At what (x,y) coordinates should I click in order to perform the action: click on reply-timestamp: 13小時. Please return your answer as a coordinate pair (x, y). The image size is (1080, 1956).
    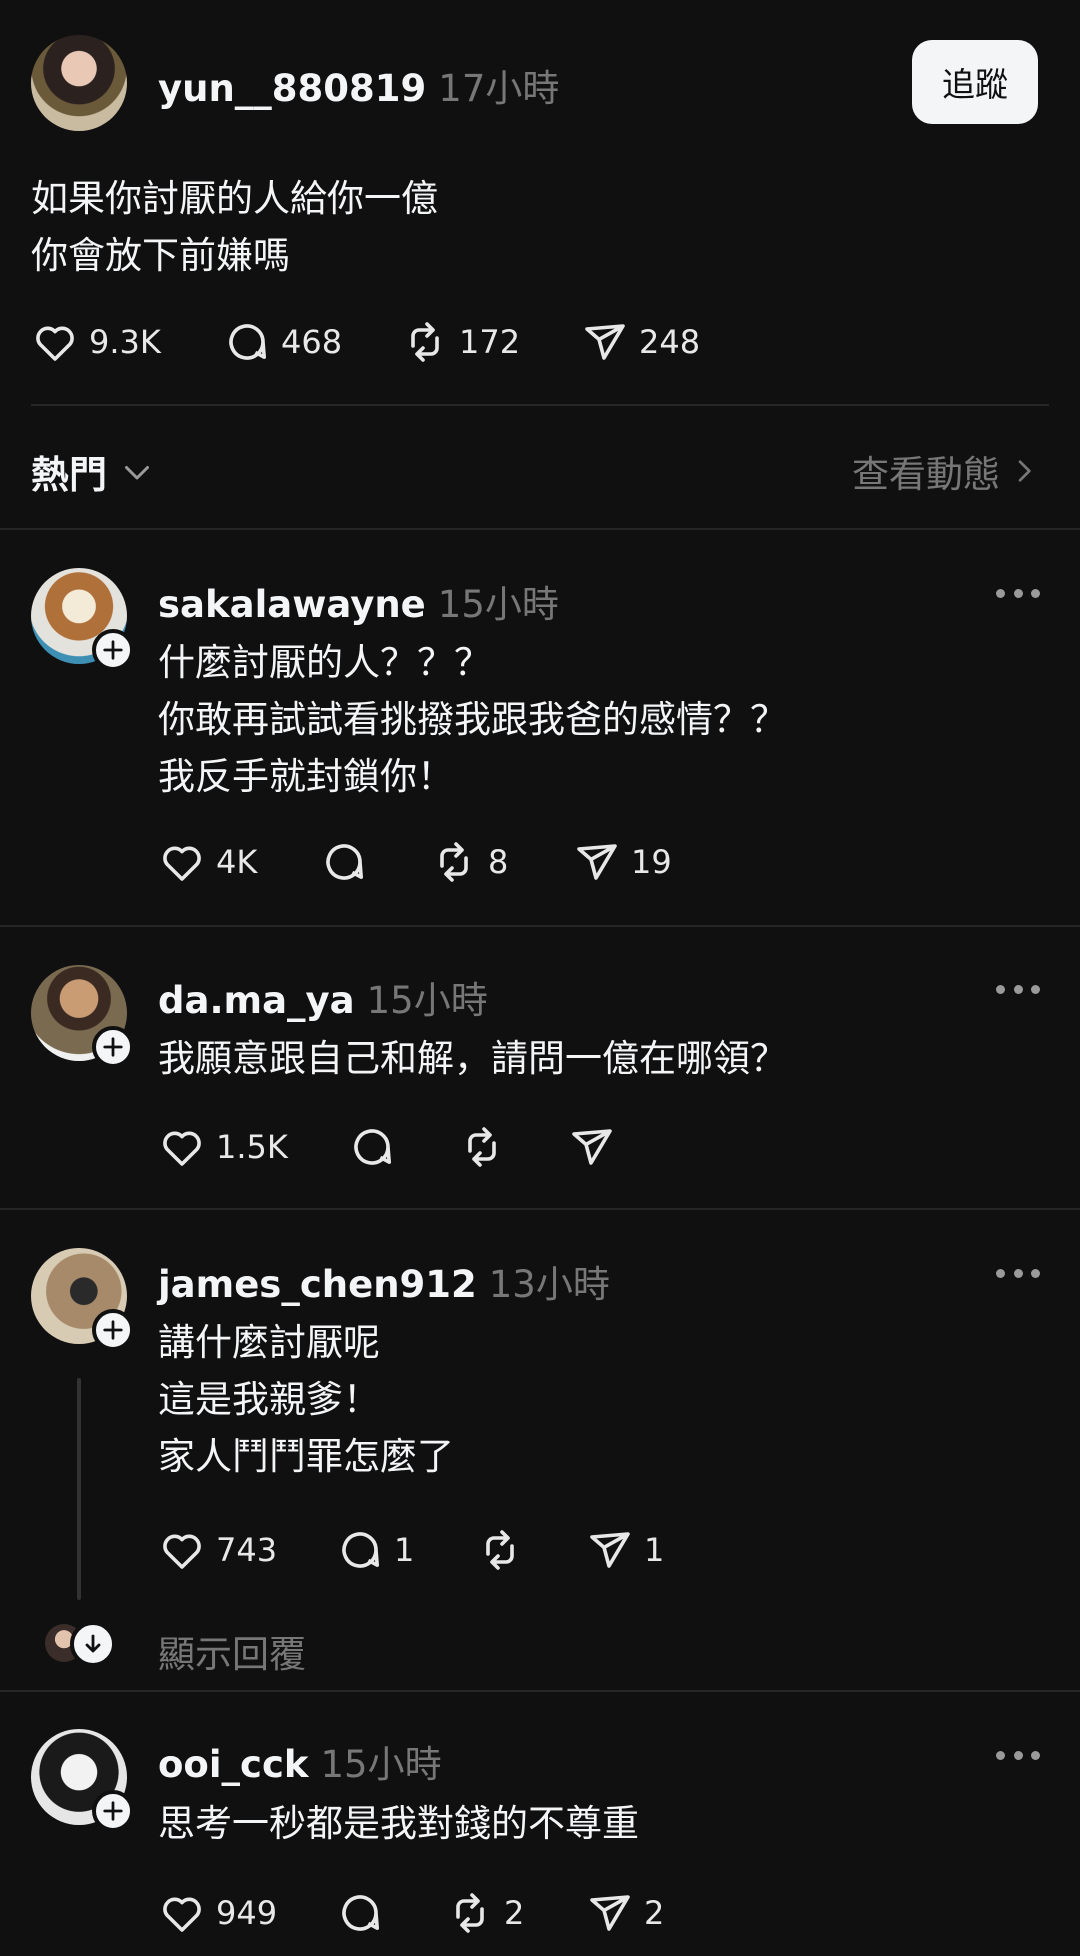
    Looking at the image, I should click on (549, 1284).